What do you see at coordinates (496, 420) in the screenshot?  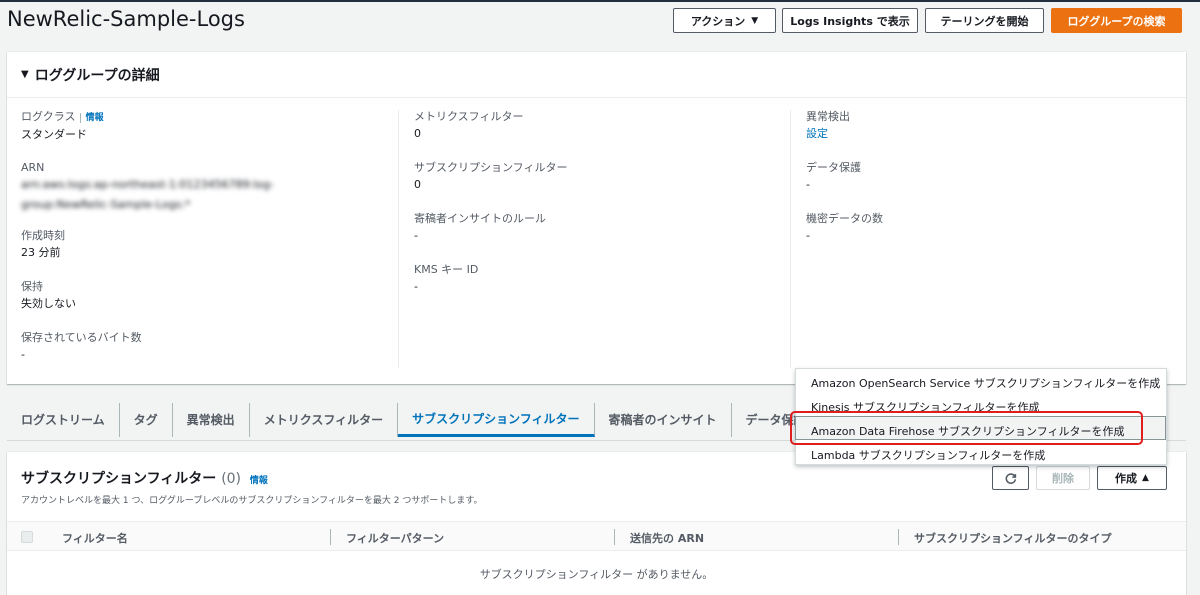 I see `tab-subscription-filters: サブスクリプションフィルター` at bounding box center [496, 420].